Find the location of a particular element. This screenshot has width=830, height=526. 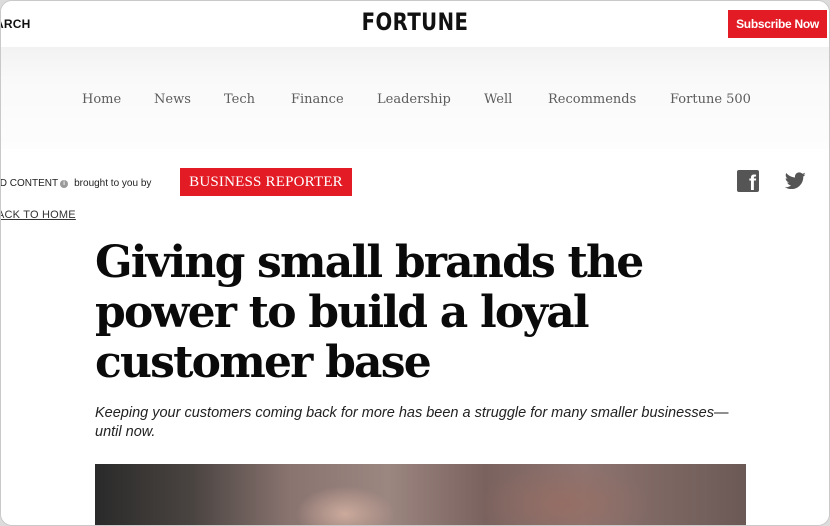

fortune-logo: FORTUNE is located at coordinates (415, 22).